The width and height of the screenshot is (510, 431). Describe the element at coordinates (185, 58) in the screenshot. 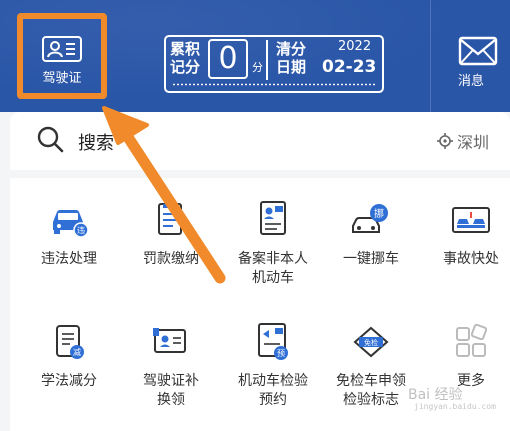

I see `score-label: 累积记分` at that location.